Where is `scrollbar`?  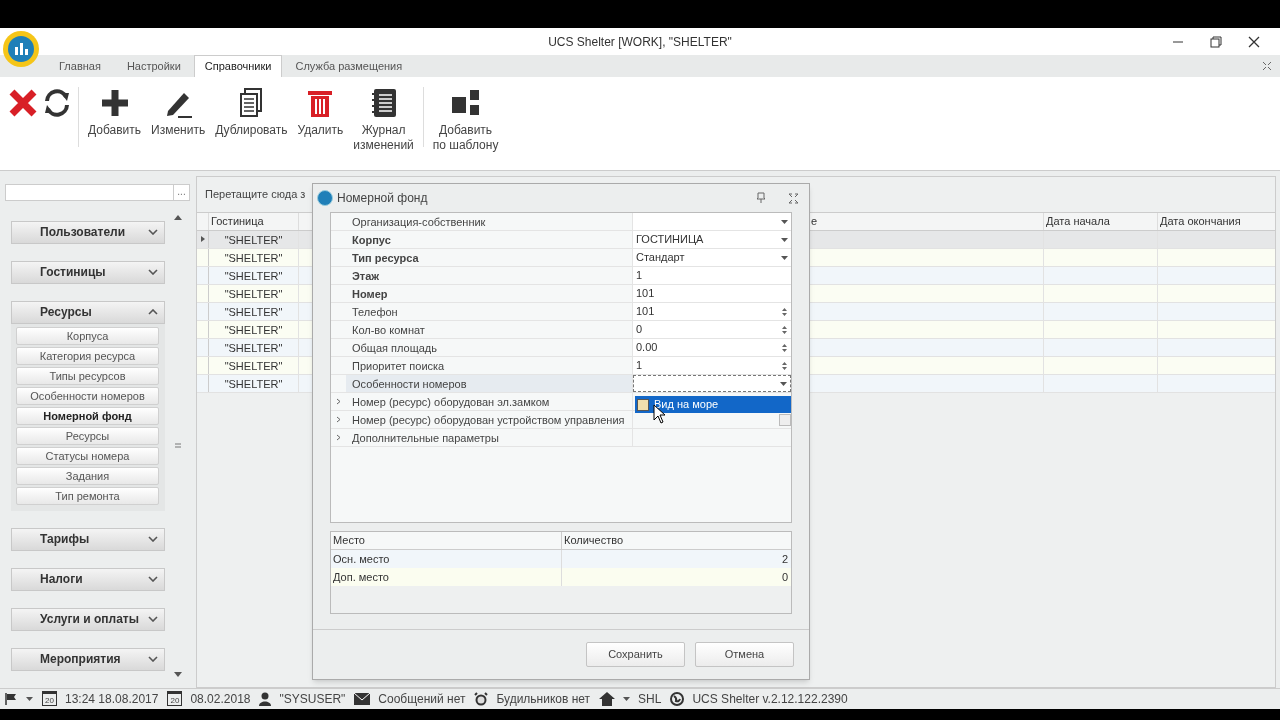 scrollbar is located at coordinates (178, 445).